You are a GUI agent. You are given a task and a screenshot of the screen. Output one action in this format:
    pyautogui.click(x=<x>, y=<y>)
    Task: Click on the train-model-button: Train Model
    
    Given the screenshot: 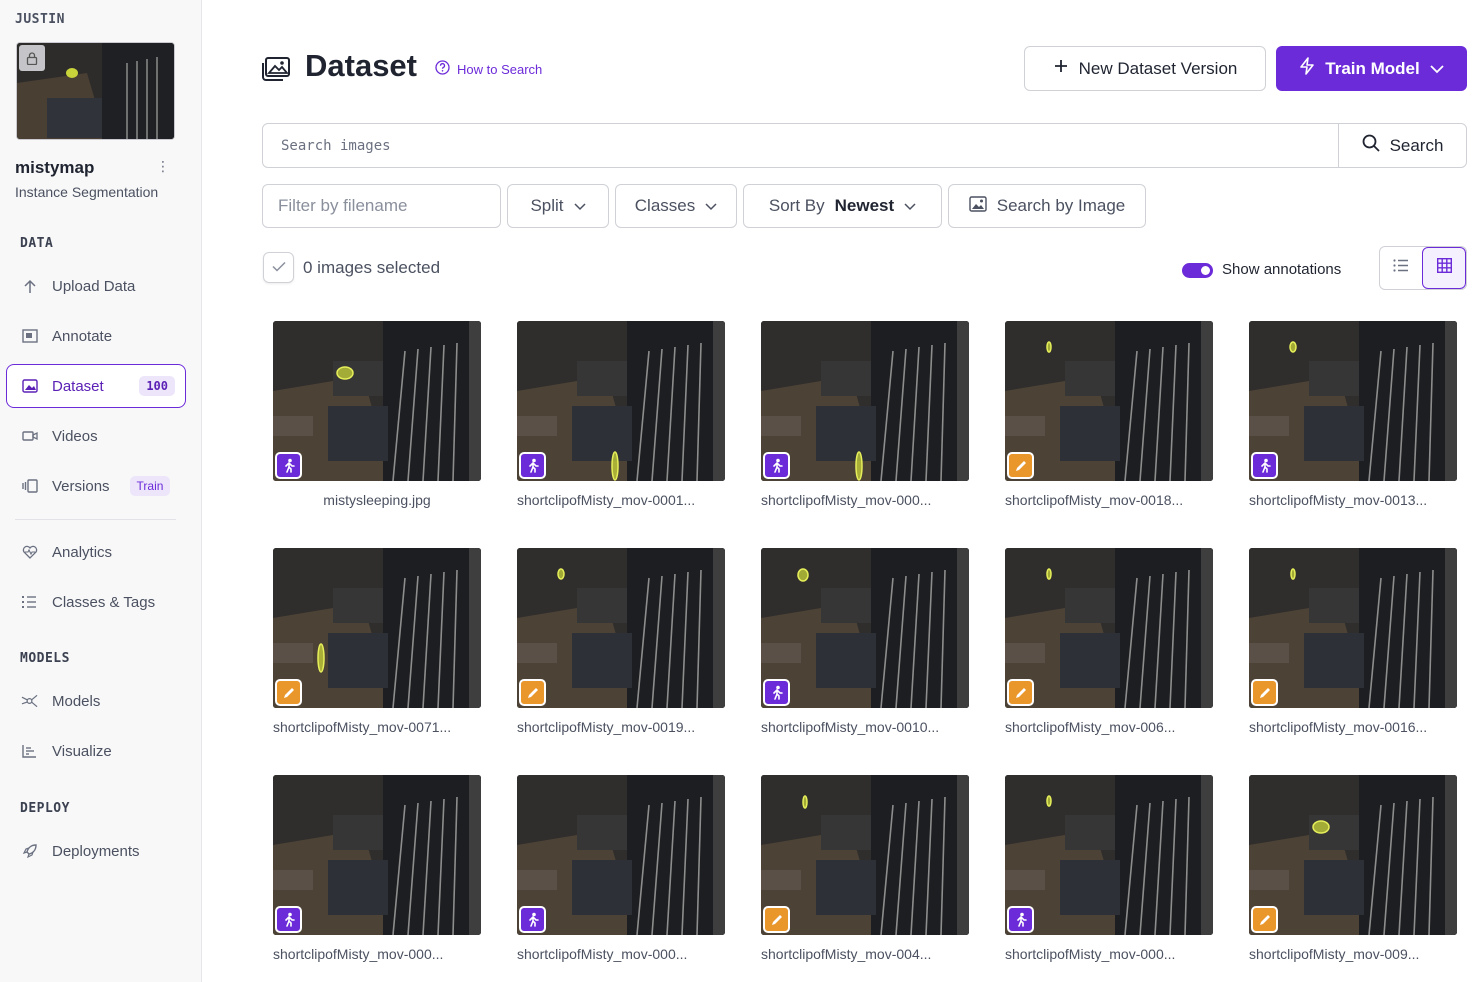 What is the action you would take?
    pyautogui.click(x=1371, y=68)
    